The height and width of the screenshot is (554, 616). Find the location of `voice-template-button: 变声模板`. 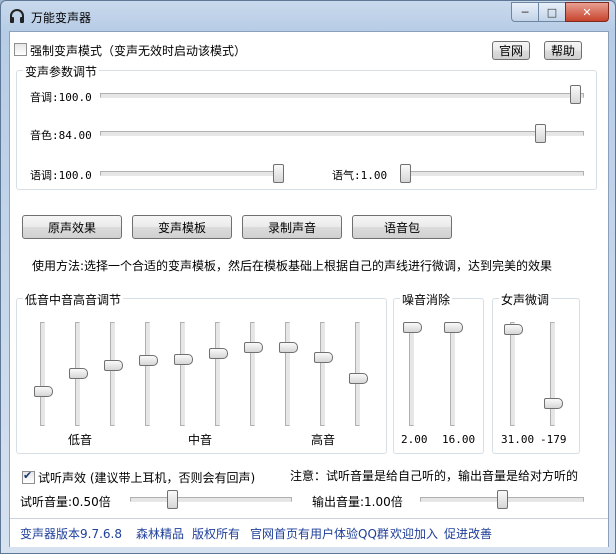

voice-template-button: 变声模板 is located at coordinates (182, 227).